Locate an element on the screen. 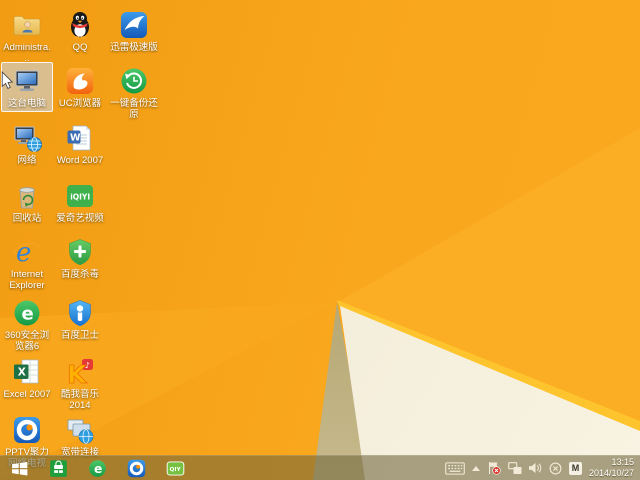 Image resolution: width=640 pixels, height=480 pixels. iqiyi-logo-icon: iQIYI is located at coordinates (80, 196).